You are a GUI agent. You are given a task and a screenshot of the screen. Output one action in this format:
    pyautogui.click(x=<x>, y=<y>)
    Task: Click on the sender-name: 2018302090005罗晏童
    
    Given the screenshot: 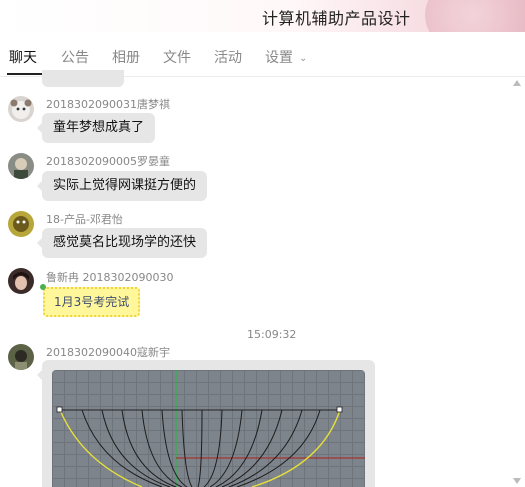 What is the action you would take?
    pyautogui.click(x=108, y=161)
    